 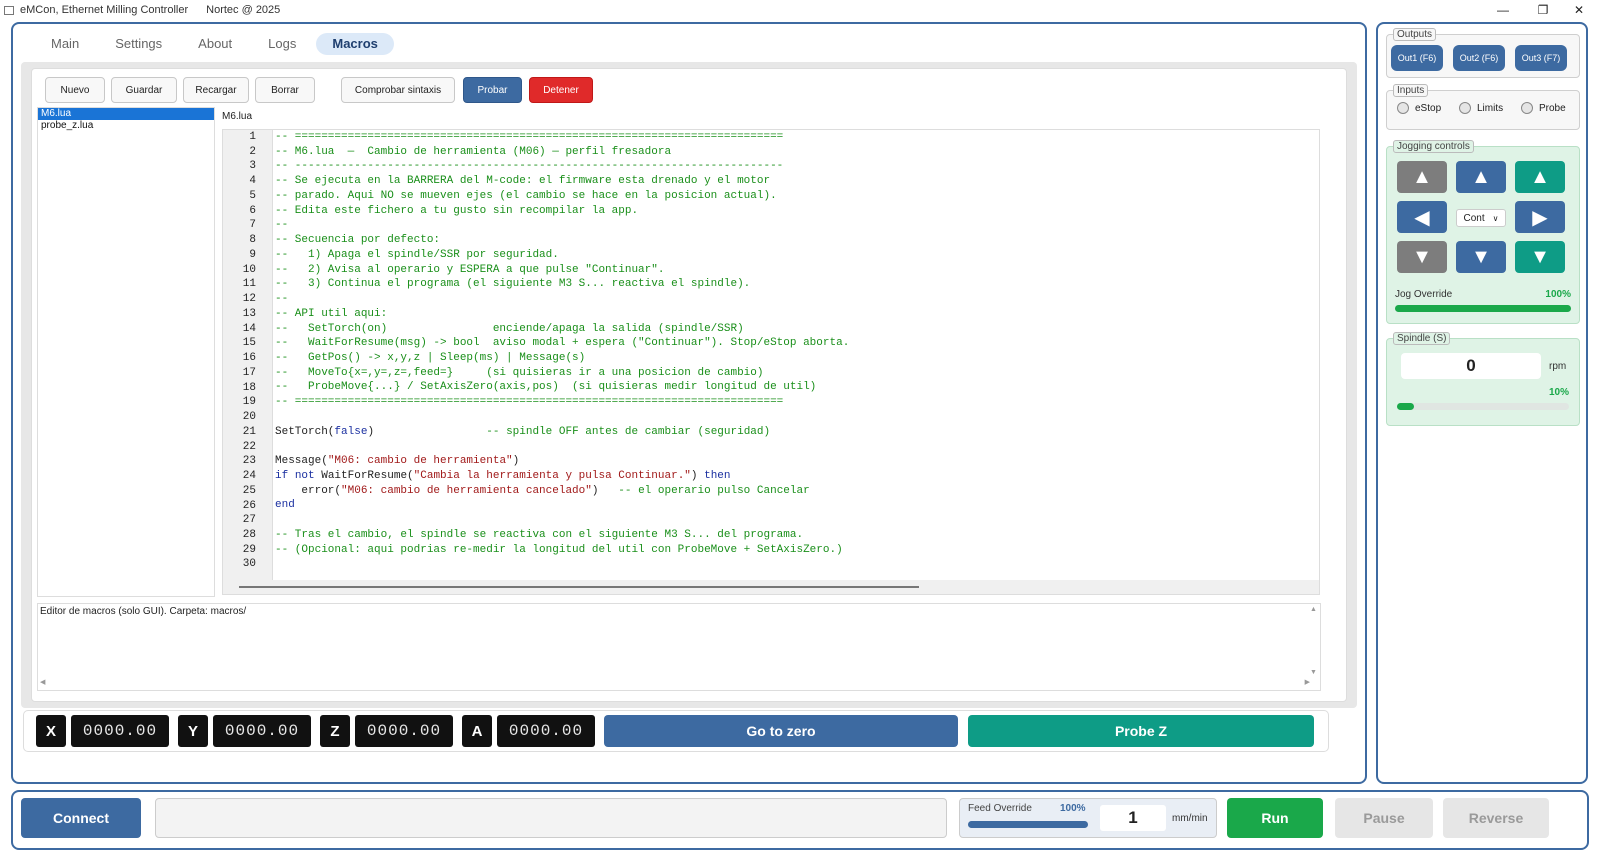 I want to click on jog-x-left-button: ◀, so click(x=1422, y=217).